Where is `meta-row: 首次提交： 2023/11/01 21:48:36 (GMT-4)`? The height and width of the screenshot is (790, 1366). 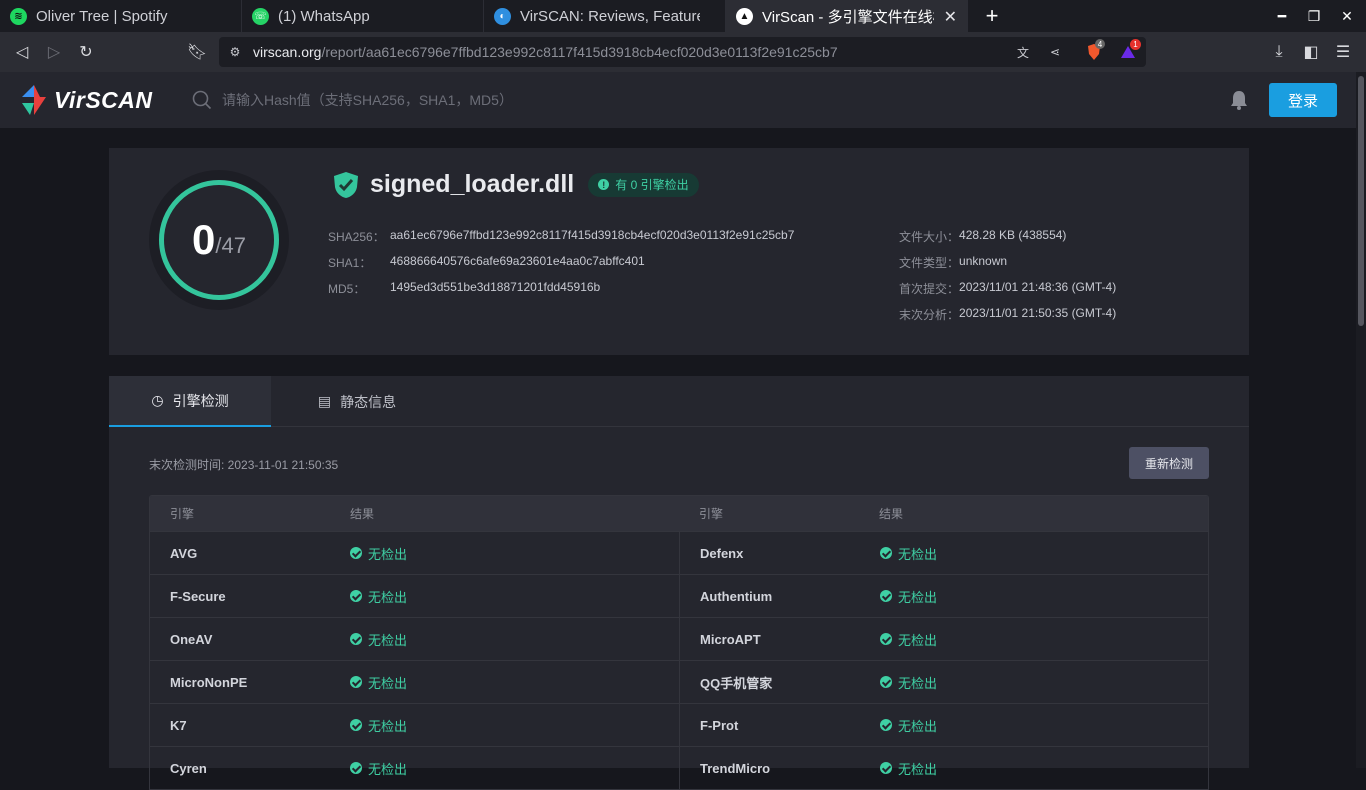
meta-row: 首次提交： 2023/11/01 21:48:36 (GMT-4) is located at coordinates (1007, 293).